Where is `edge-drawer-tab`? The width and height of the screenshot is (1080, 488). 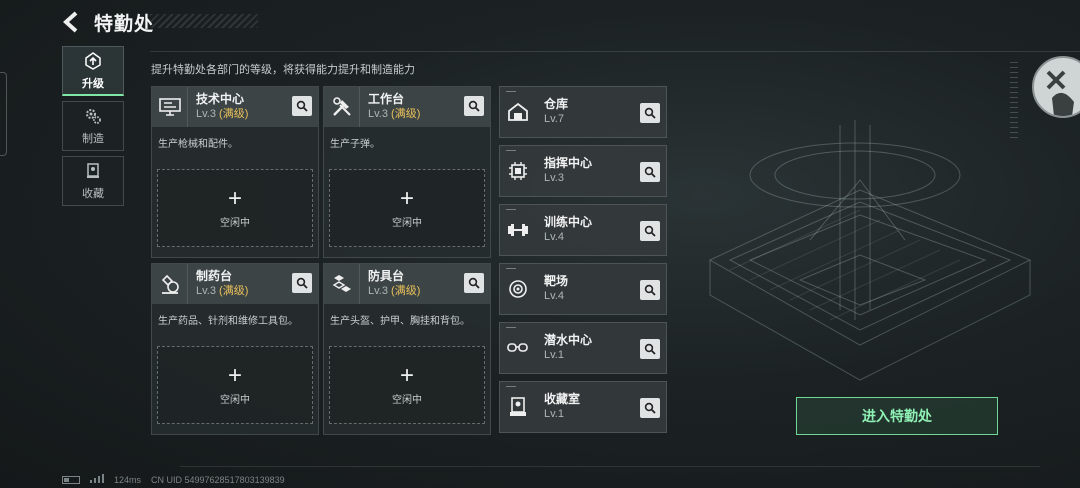 edge-drawer-tab is located at coordinates (3, 114).